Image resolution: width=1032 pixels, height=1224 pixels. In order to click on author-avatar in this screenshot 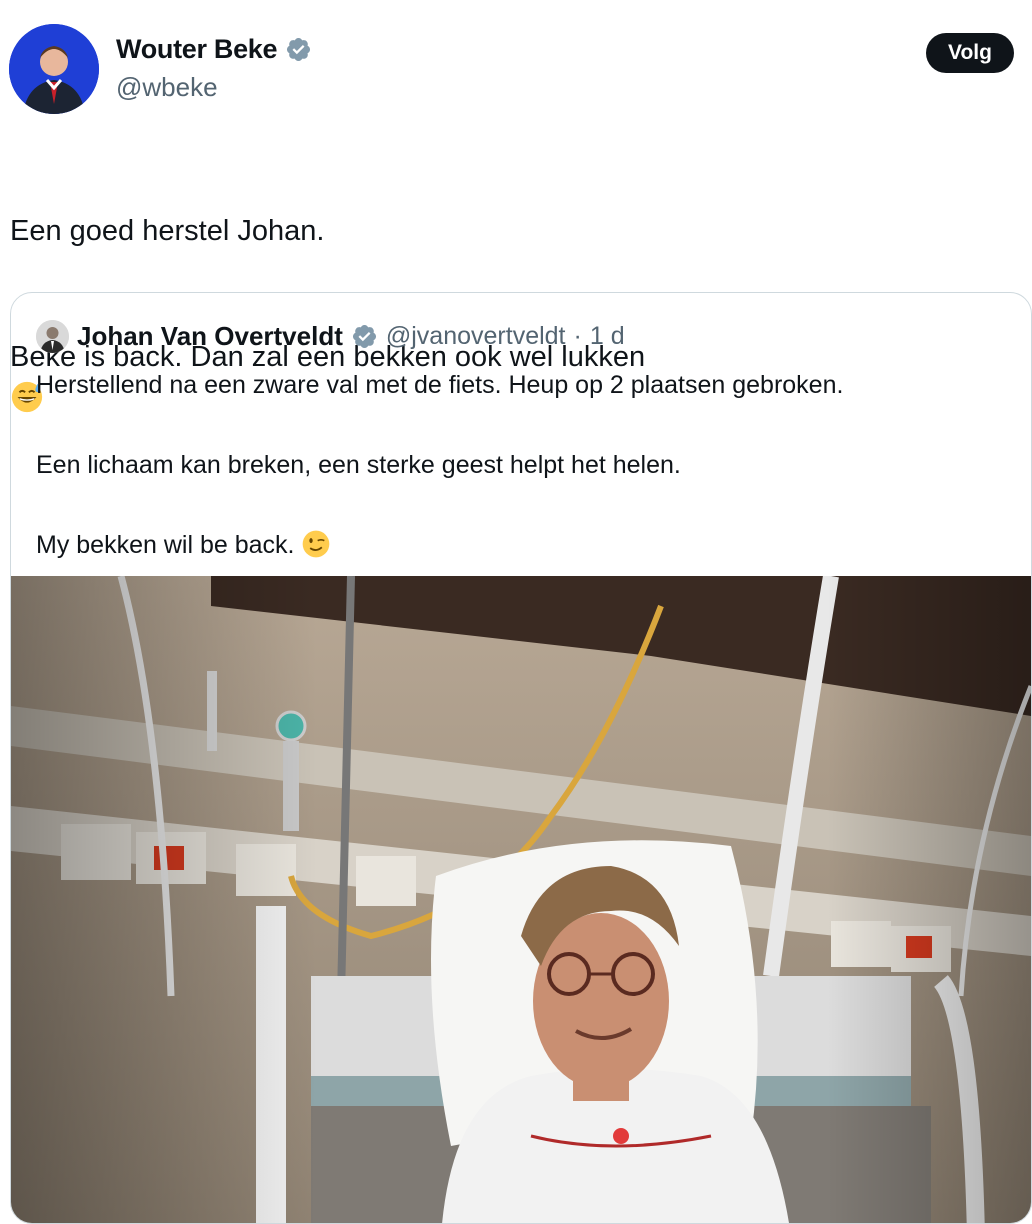, I will do `click(54, 69)`.